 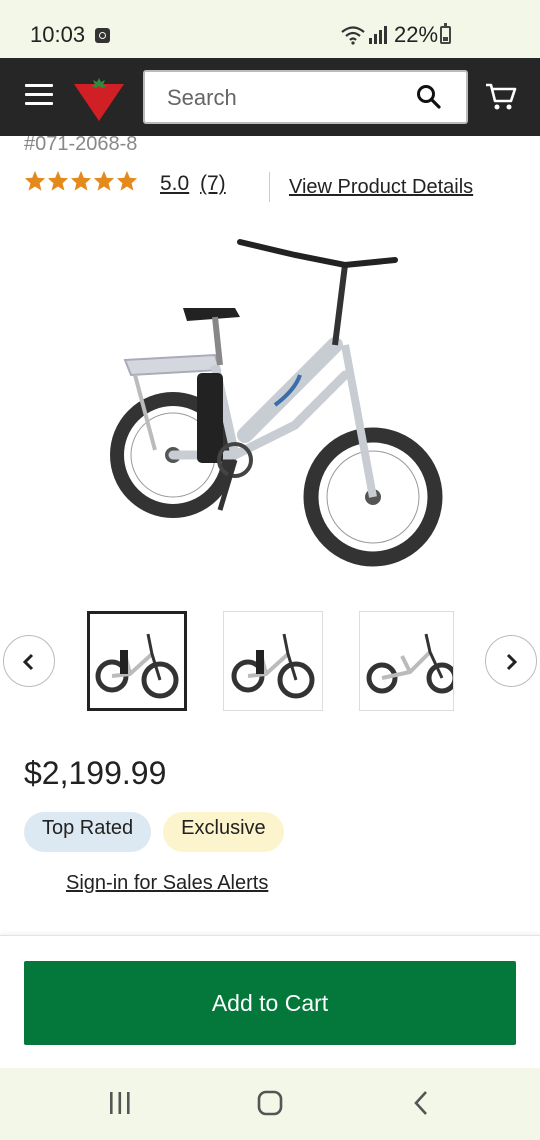 I want to click on rating-row: 5.0 (7) View Product Details, so click(x=274, y=186).